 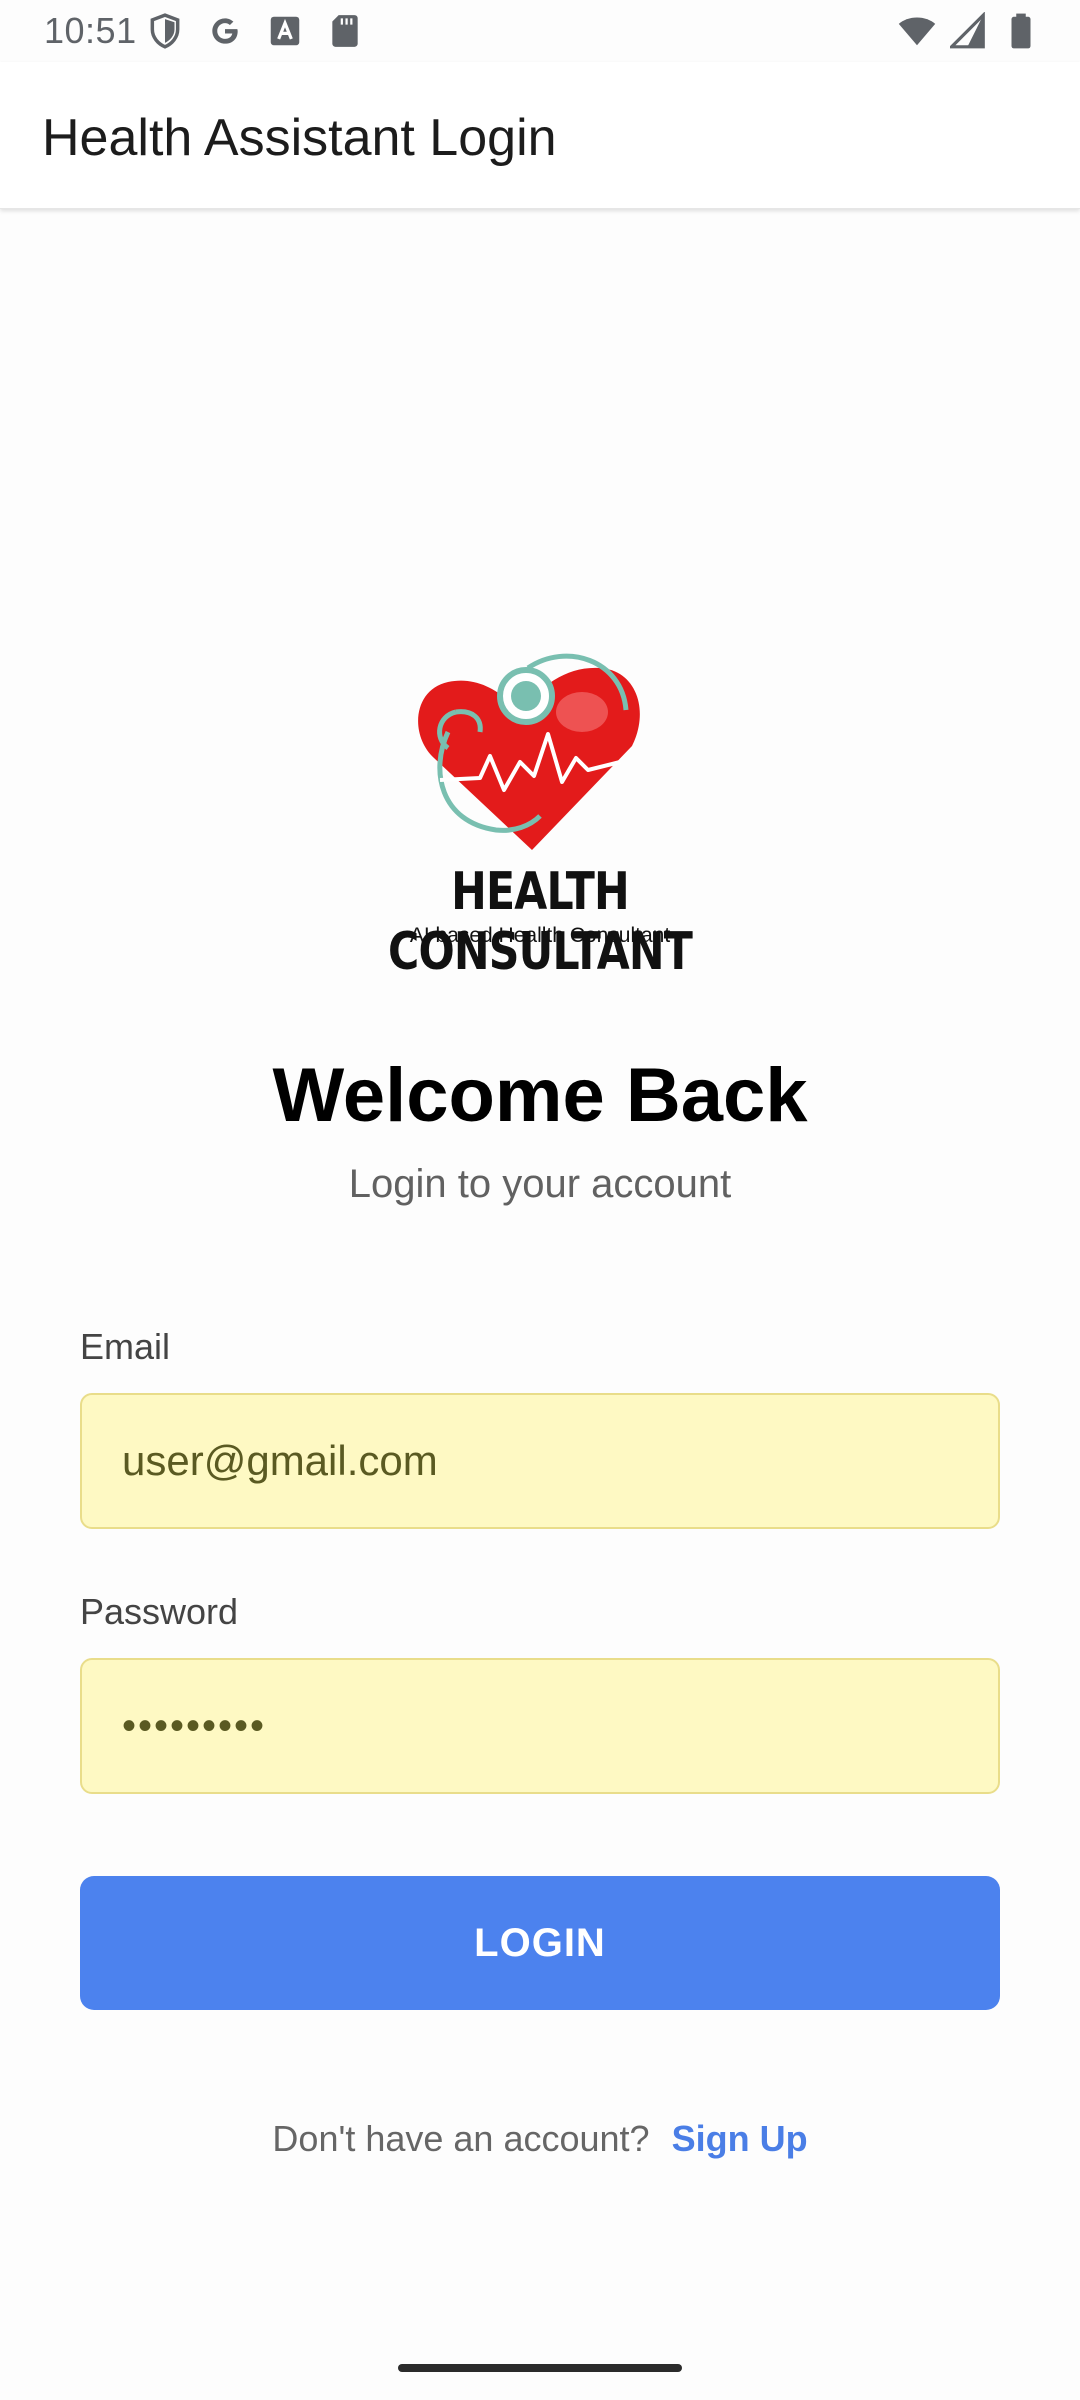 I want to click on signup-prompt: Don't have an account?, so click(x=461, y=2138).